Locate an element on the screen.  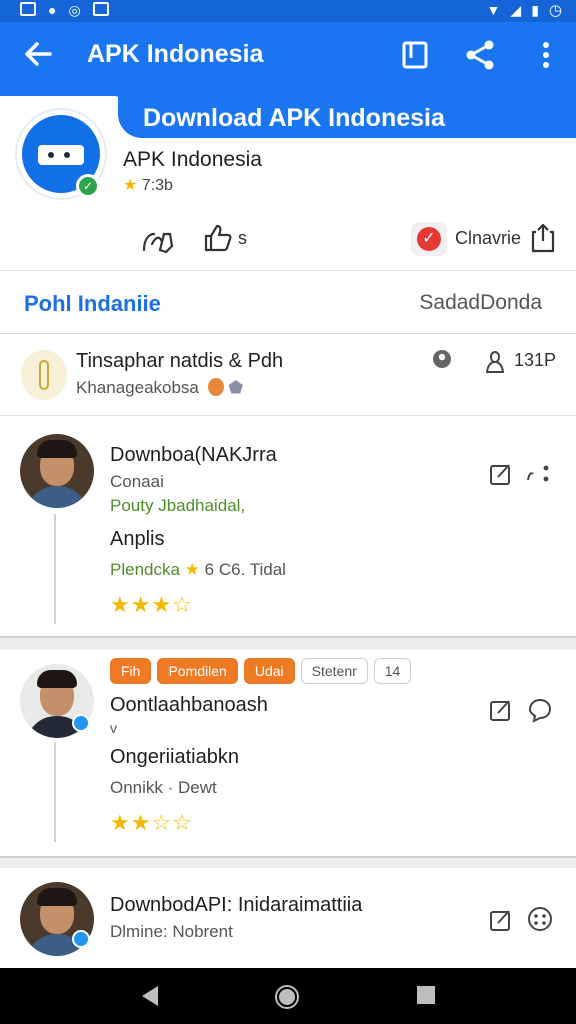
wifi-icon: ▼ is located at coordinates (493, 10).